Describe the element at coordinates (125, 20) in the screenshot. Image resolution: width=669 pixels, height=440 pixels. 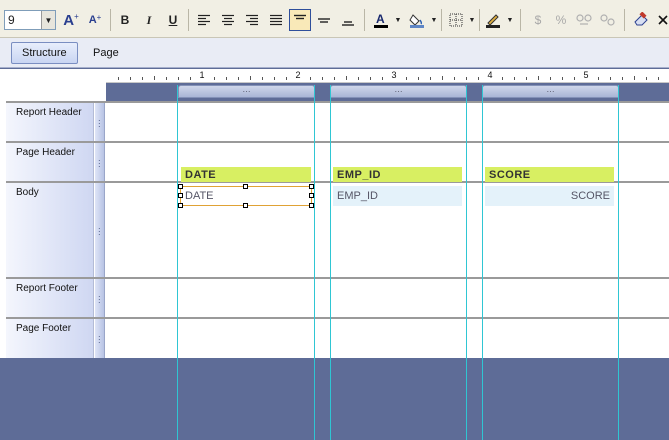
I see `bold-button: B` at that location.